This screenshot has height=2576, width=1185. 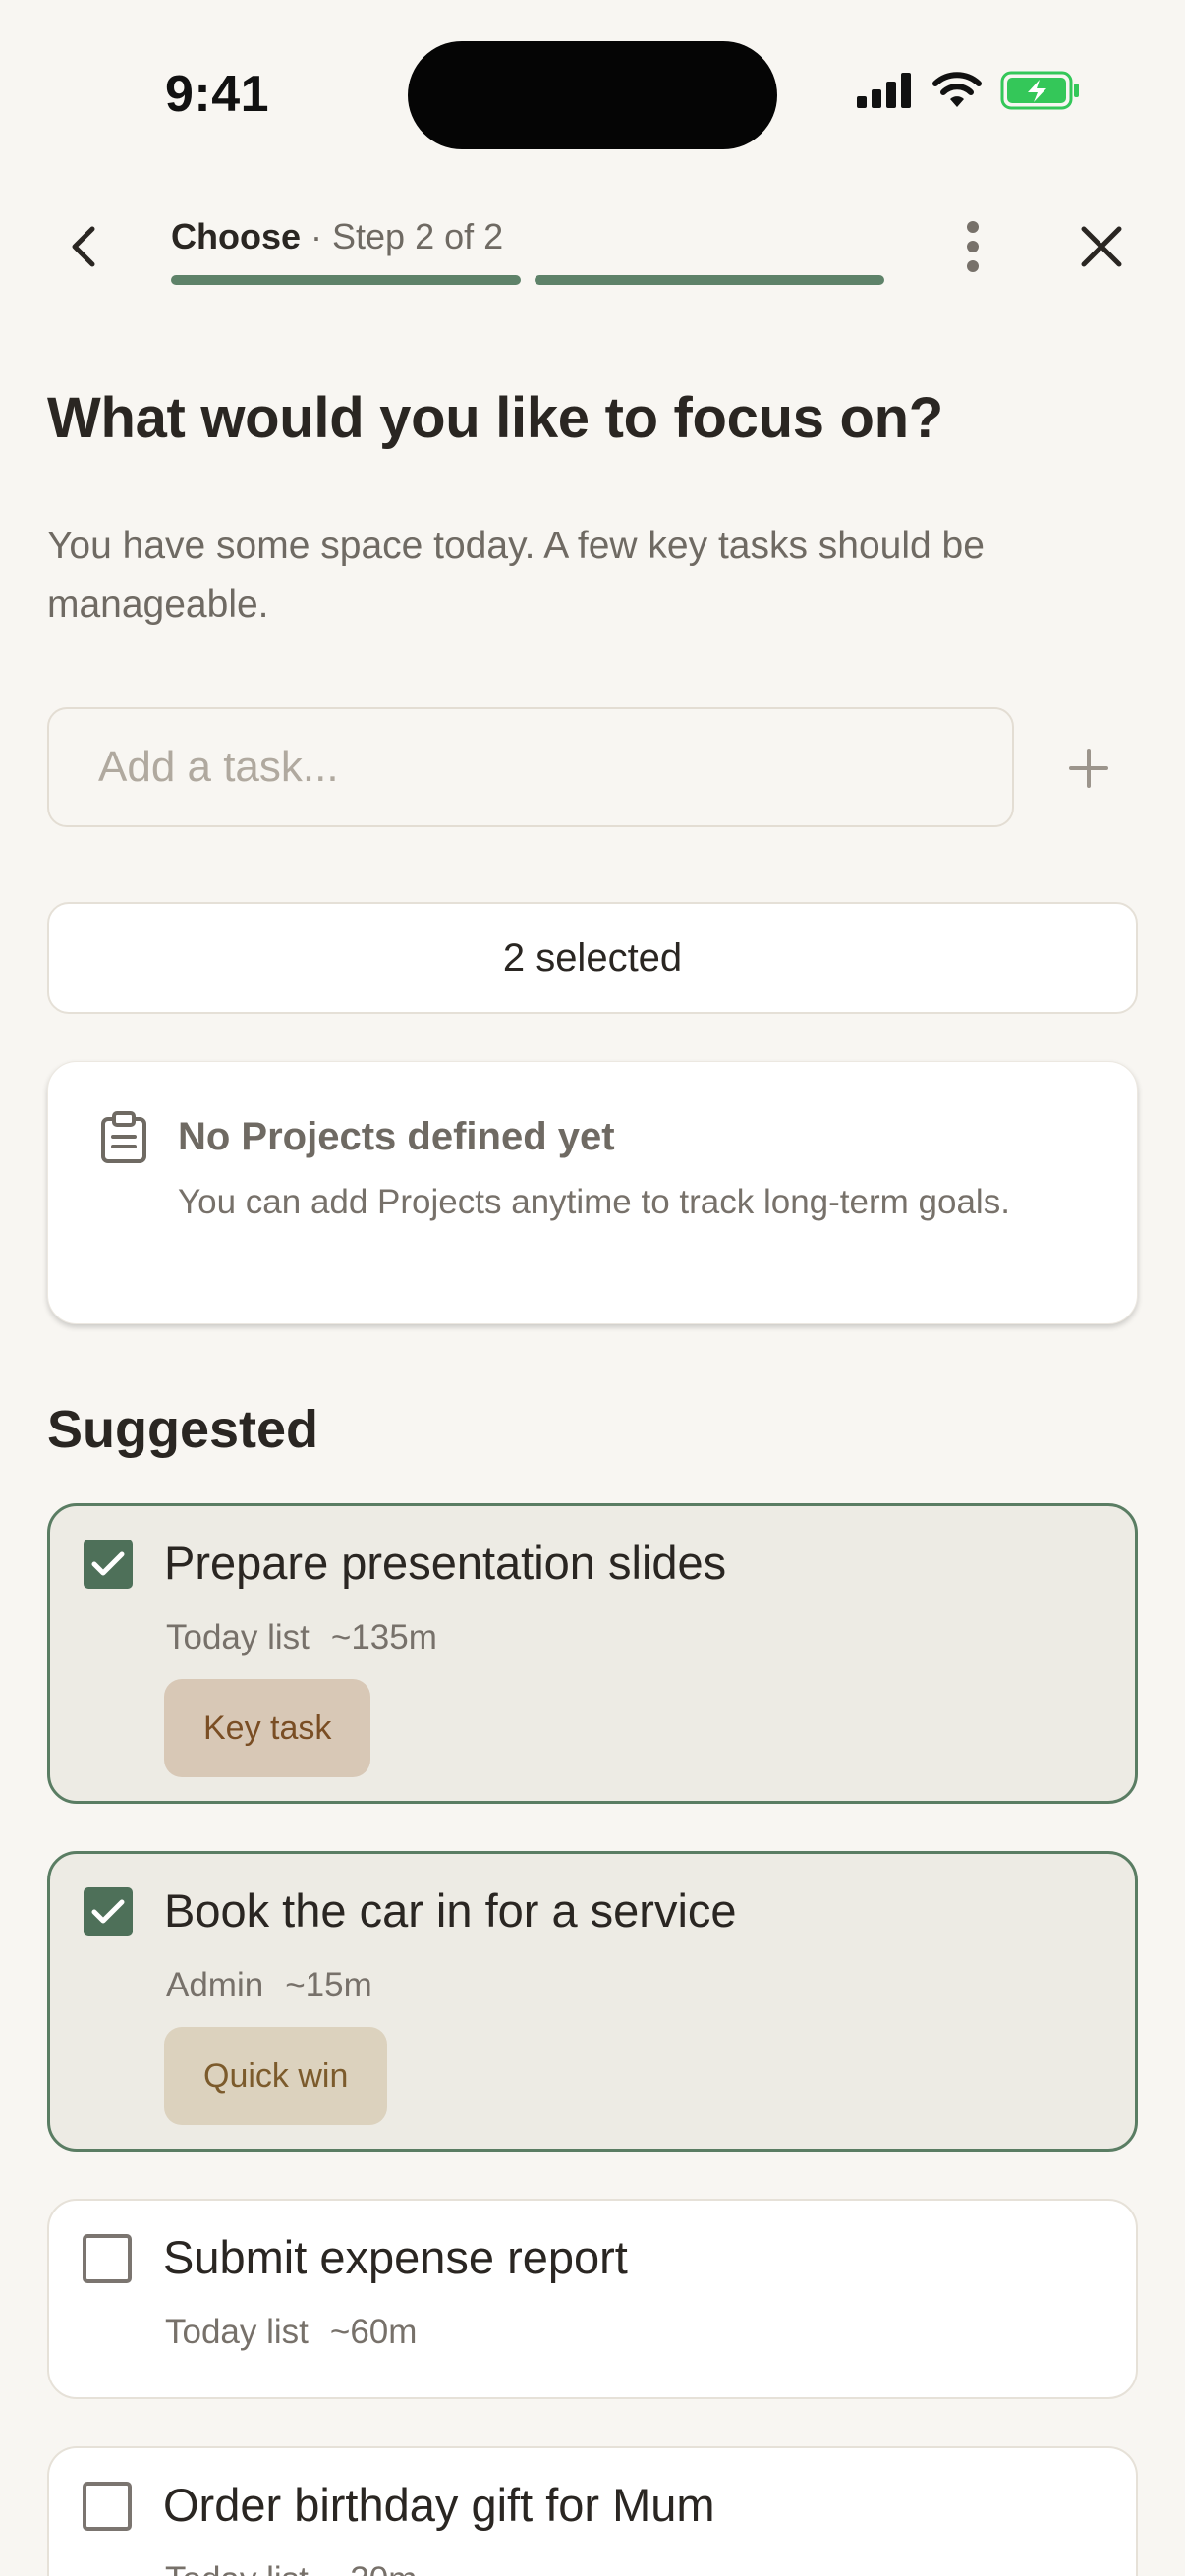 What do you see at coordinates (446, 1563) in the screenshot?
I see `task-title: Prepare presentation slides` at bounding box center [446, 1563].